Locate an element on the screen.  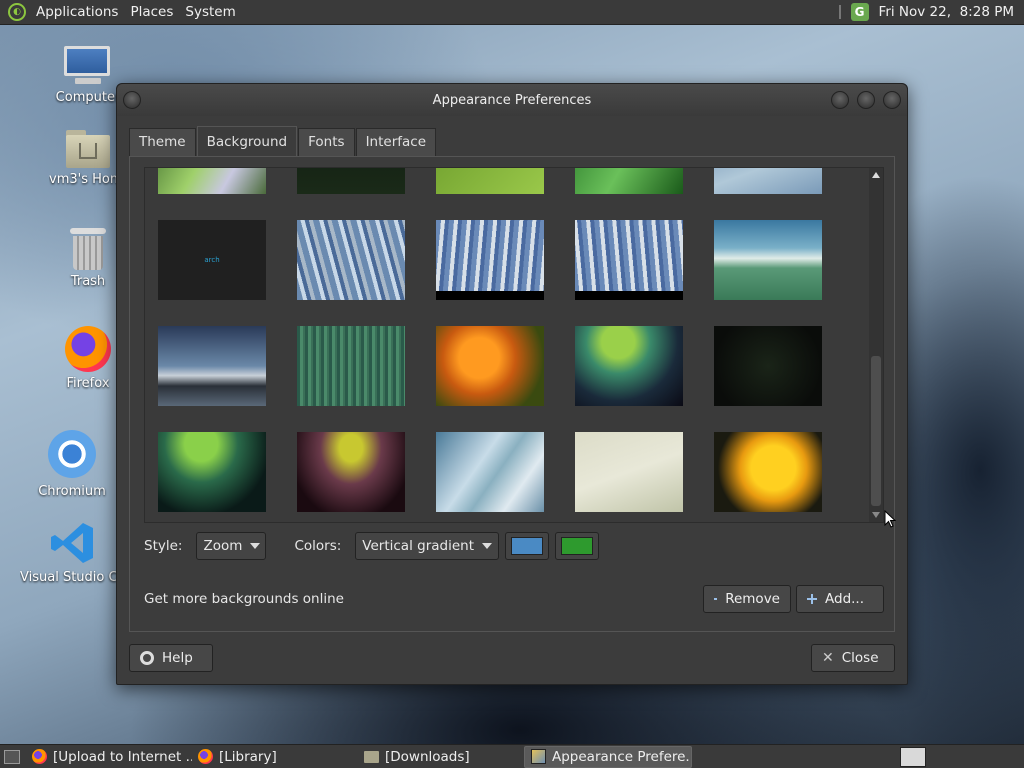
panel-separator is located at coordinates (839, 12).